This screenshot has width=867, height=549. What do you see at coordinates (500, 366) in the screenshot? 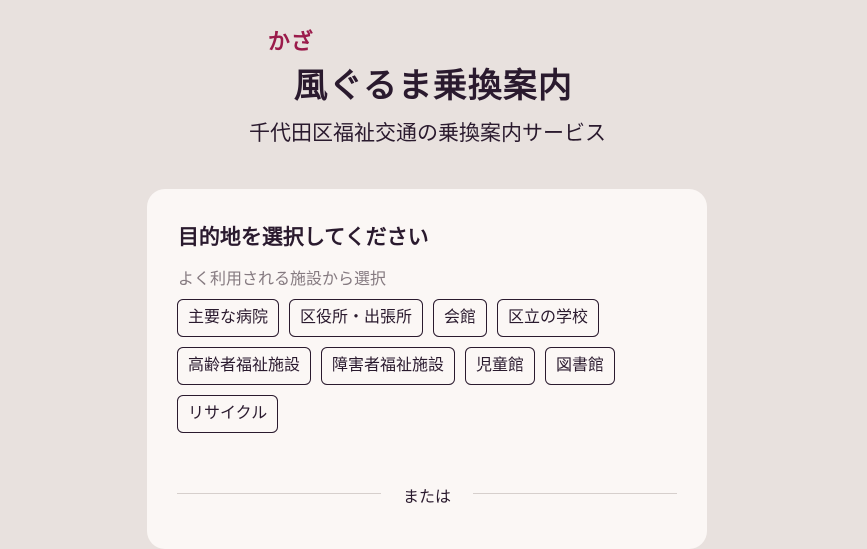
I see `chip-childrens-hall: 児童館` at bounding box center [500, 366].